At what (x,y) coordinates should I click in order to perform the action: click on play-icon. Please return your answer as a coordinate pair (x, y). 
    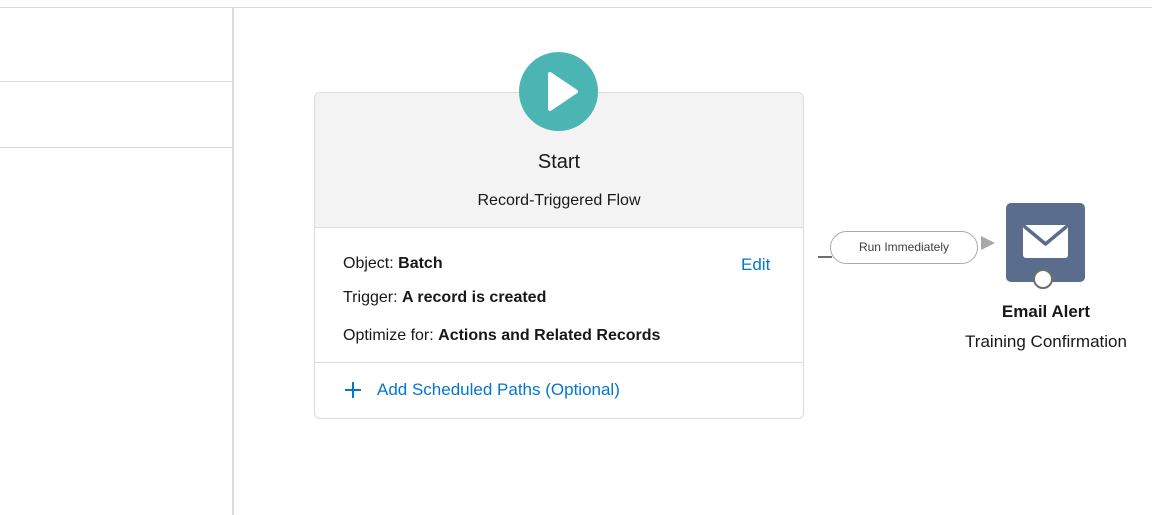
    Looking at the image, I should click on (558, 91).